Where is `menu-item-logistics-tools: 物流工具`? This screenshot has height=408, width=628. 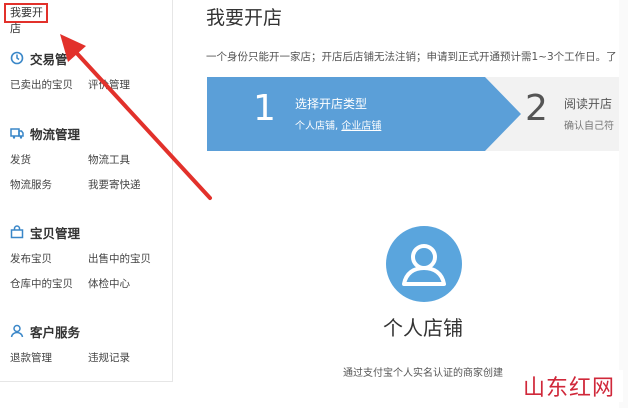
menu-item-logistics-tools: 物流工具 is located at coordinates (127, 159).